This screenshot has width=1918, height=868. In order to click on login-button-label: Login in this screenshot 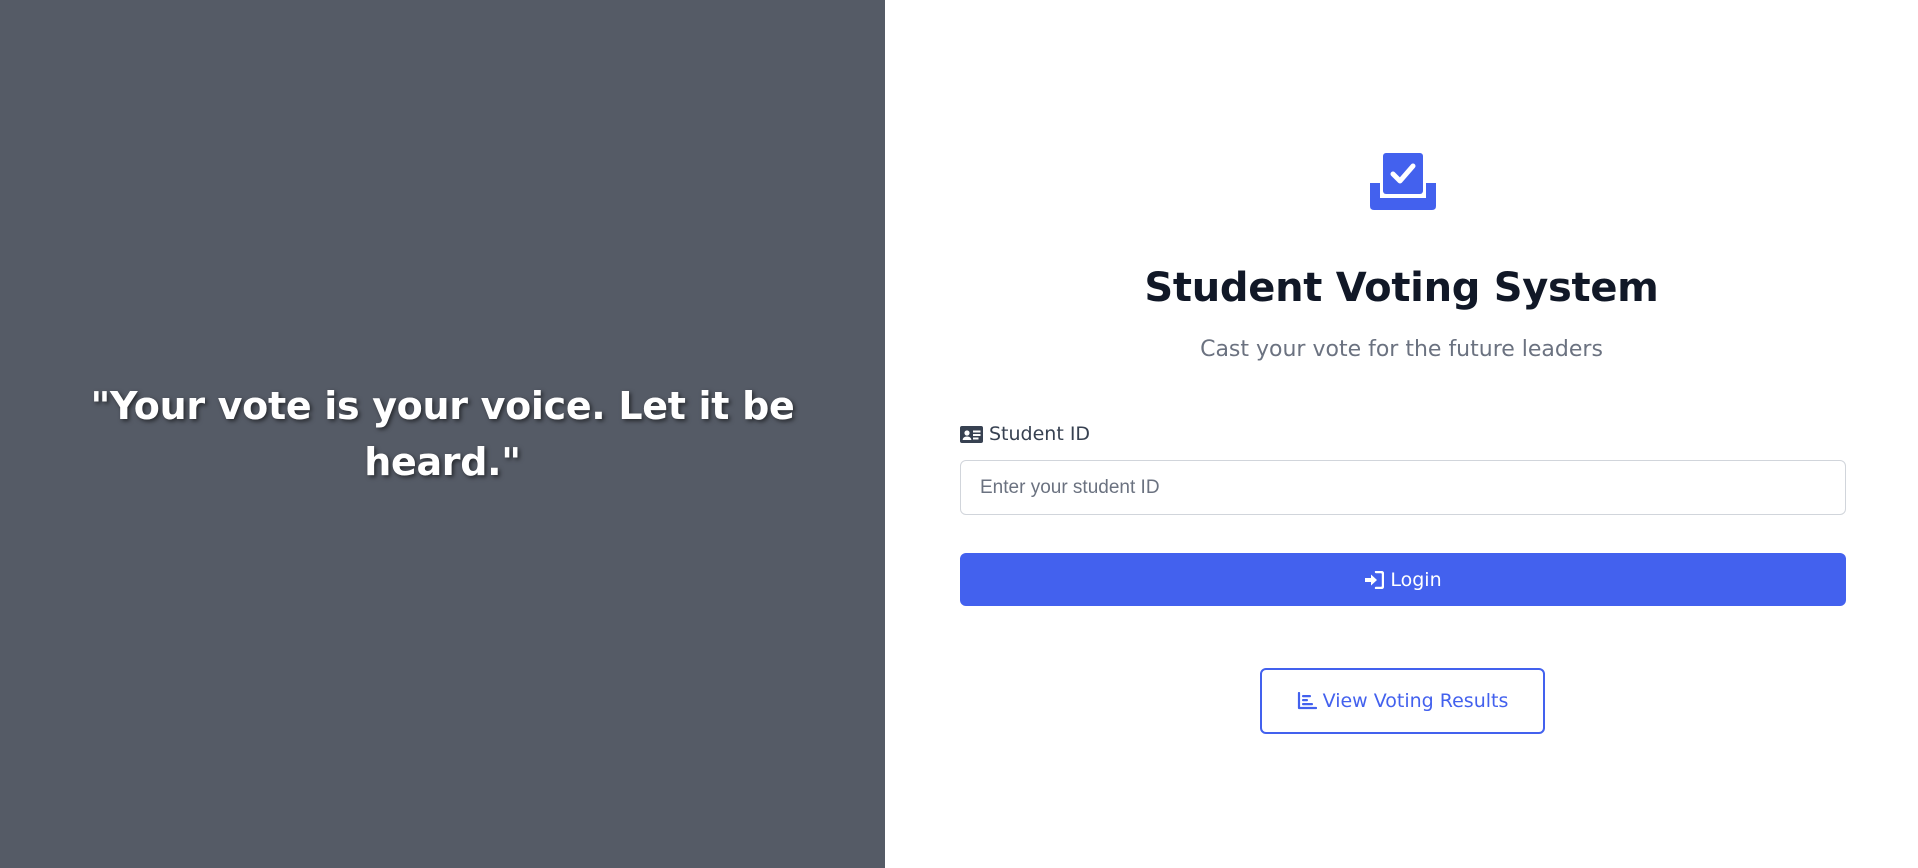, I will do `click(1416, 579)`.